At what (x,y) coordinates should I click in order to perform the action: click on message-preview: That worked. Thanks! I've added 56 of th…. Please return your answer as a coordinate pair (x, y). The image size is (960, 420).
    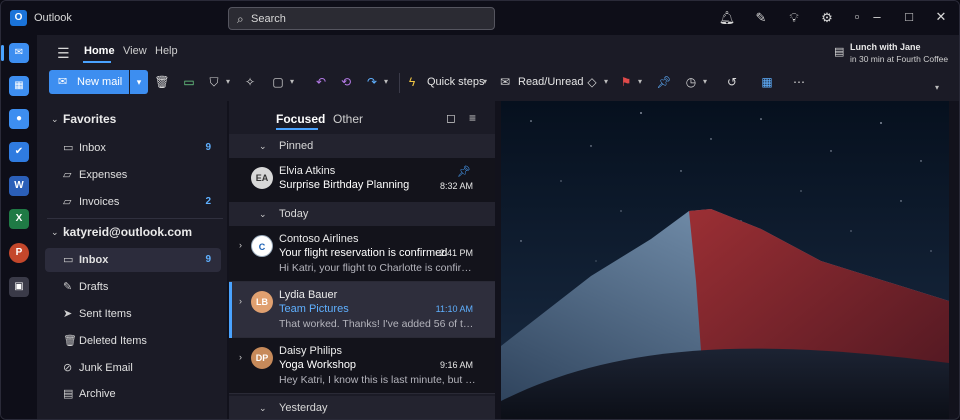
    Looking at the image, I should click on (379, 324).